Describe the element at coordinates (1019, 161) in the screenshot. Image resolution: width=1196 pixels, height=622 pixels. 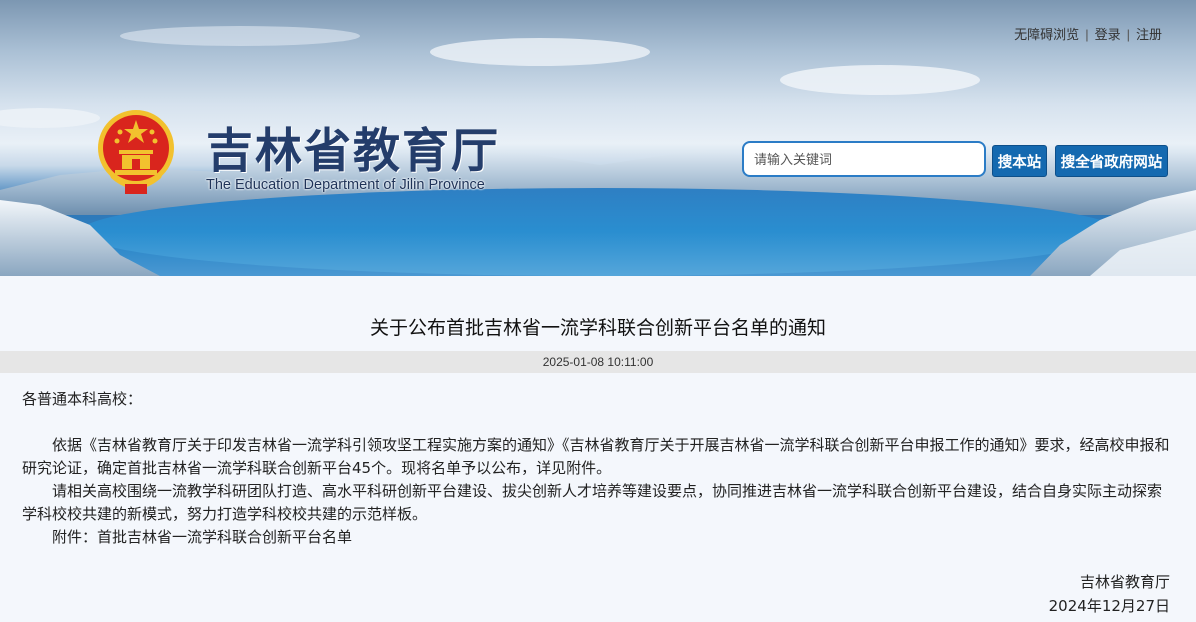
I see `search-site-button: 搜本站` at that location.